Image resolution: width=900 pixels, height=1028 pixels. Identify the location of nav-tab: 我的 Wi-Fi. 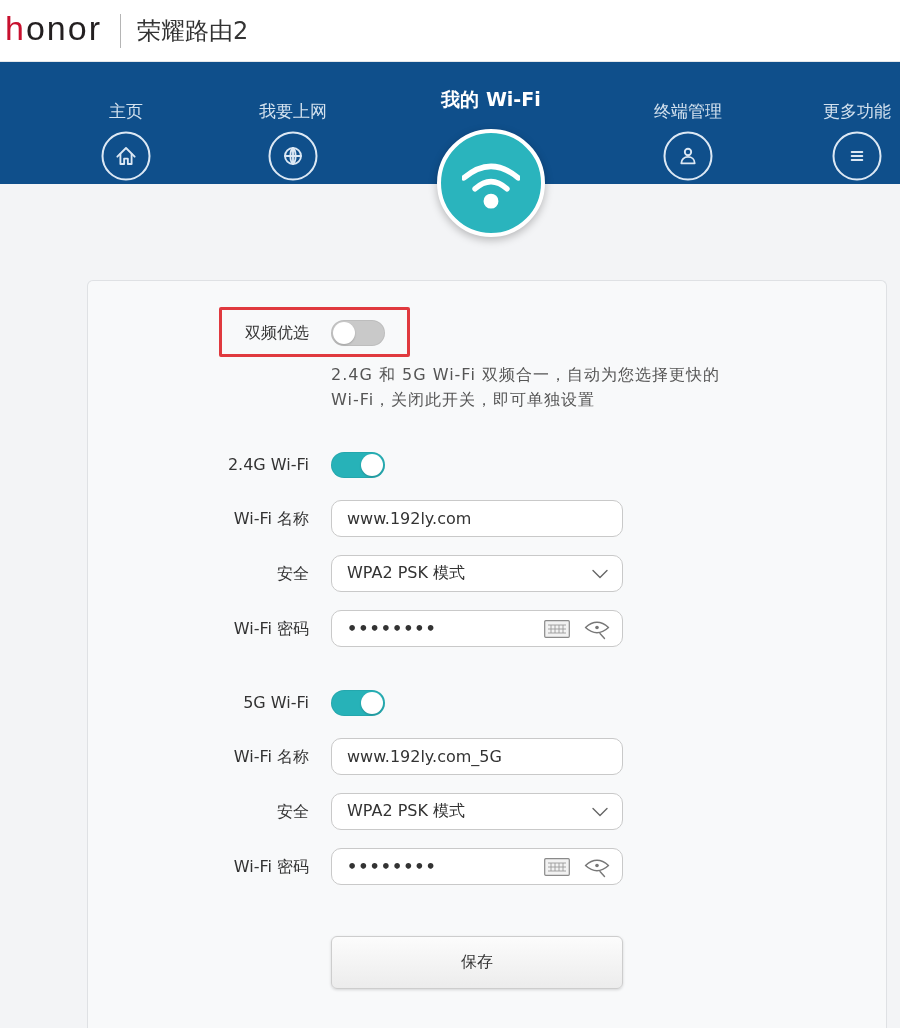
(491, 162).